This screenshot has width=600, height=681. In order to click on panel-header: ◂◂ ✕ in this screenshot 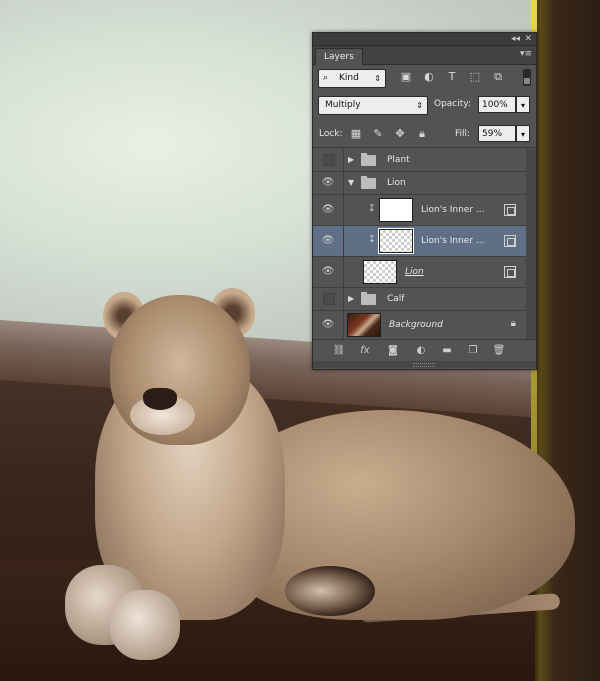, I will do `click(424, 39)`.